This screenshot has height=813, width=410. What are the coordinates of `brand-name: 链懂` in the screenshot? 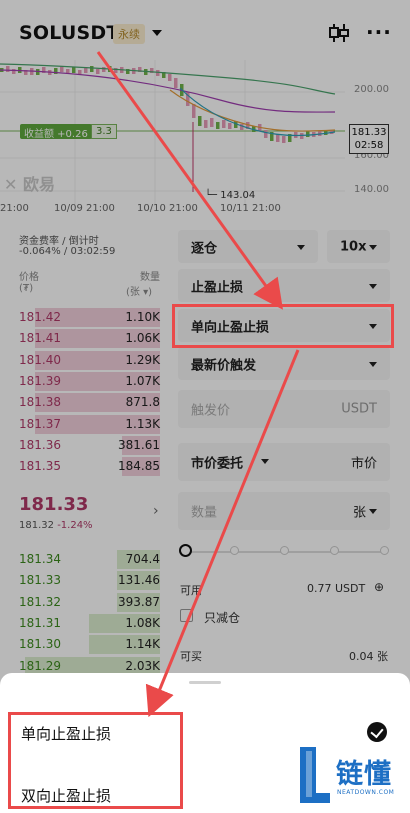 It's located at (364, 774).